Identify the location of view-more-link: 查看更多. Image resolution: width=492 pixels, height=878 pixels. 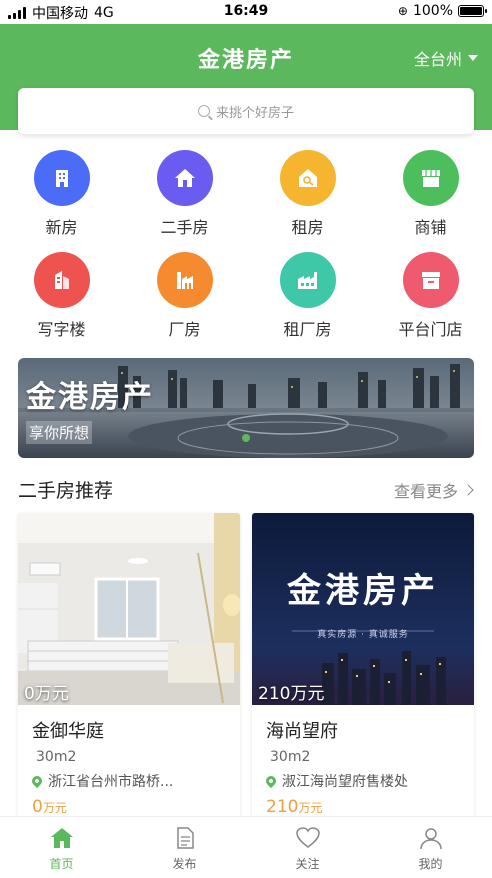
(433, 490).